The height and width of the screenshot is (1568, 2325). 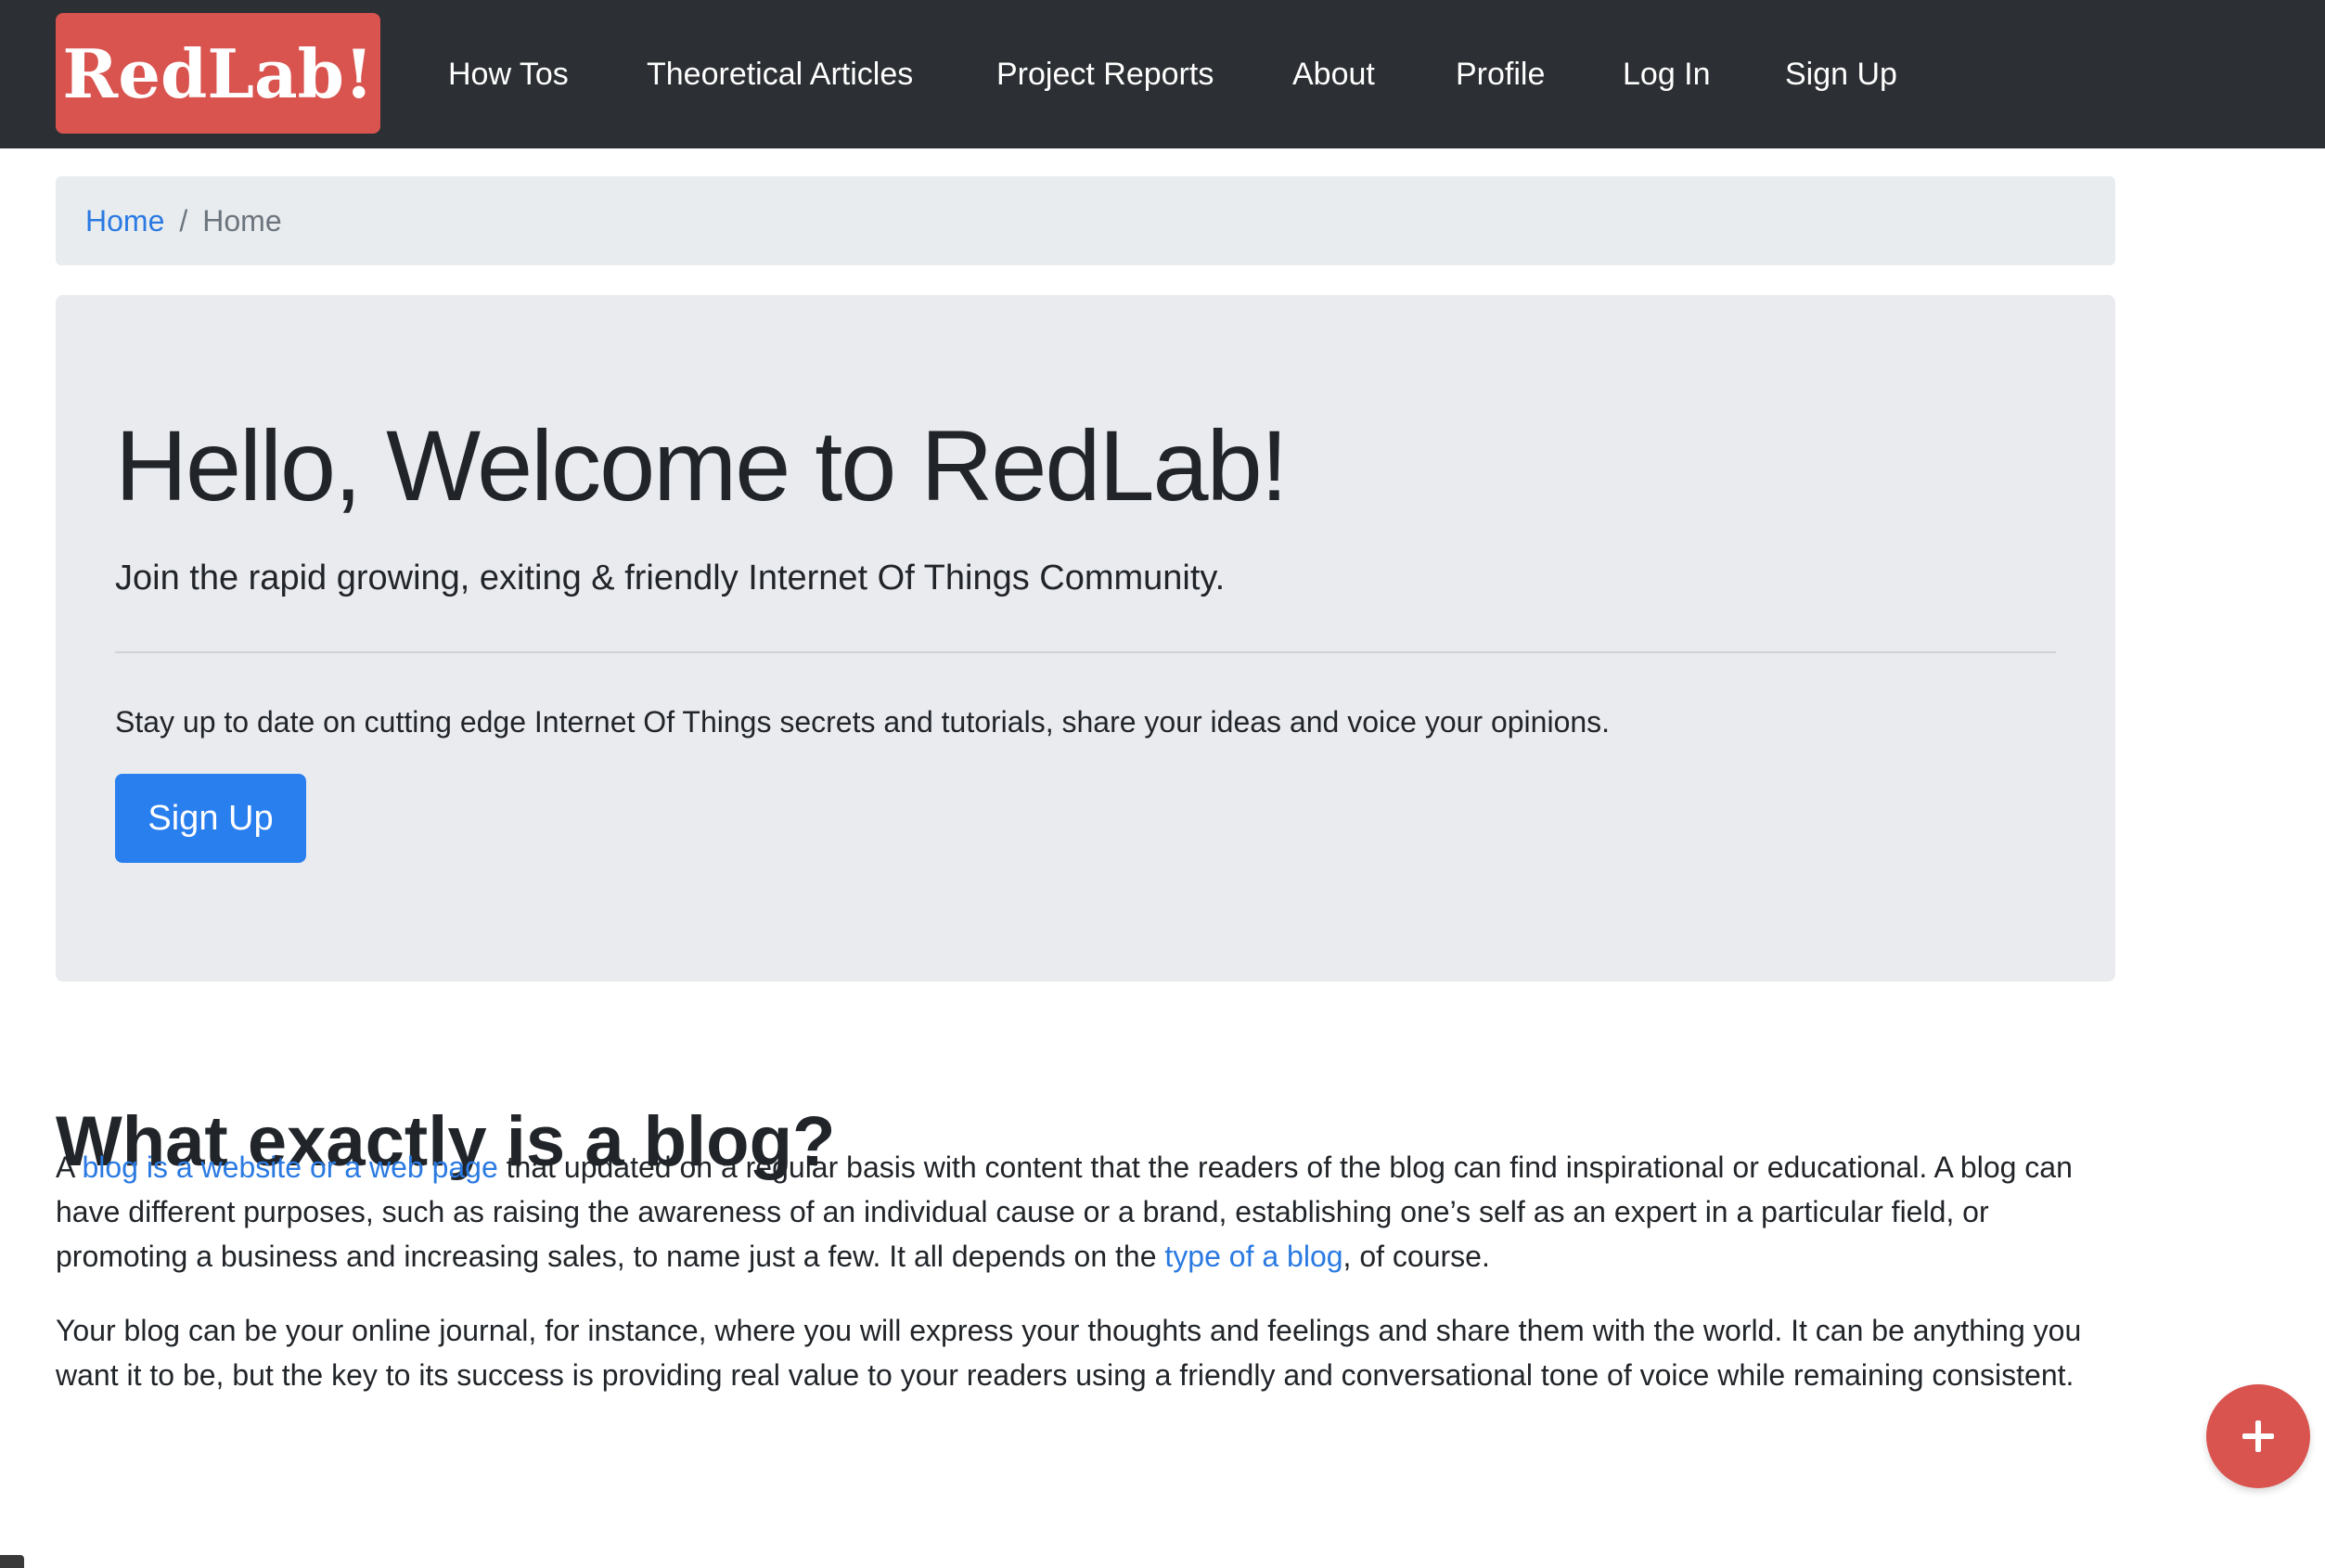 What do you see at coordinates (509, 74) in the screenshot?
I see `nav-how-tos: How Tos` at bounding box center [509, 74].